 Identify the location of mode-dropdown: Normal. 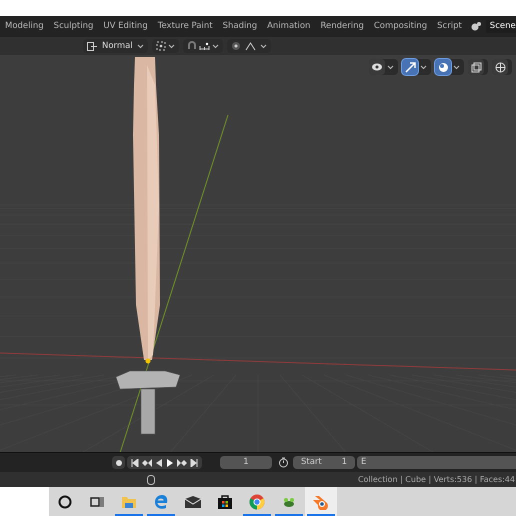
(115, 46).